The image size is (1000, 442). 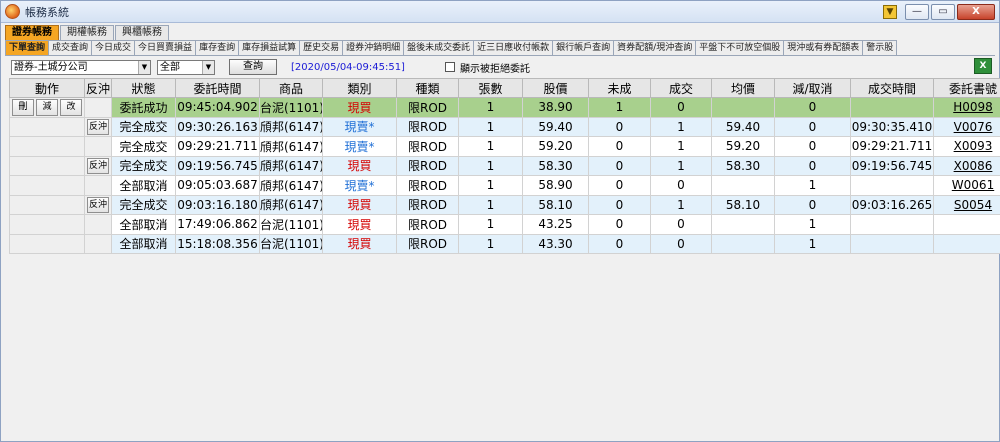 What do you see at coordinates (966, 146) in the screenshot?
I see `cell-order-no: X0093` at bounding box center [966, 146].